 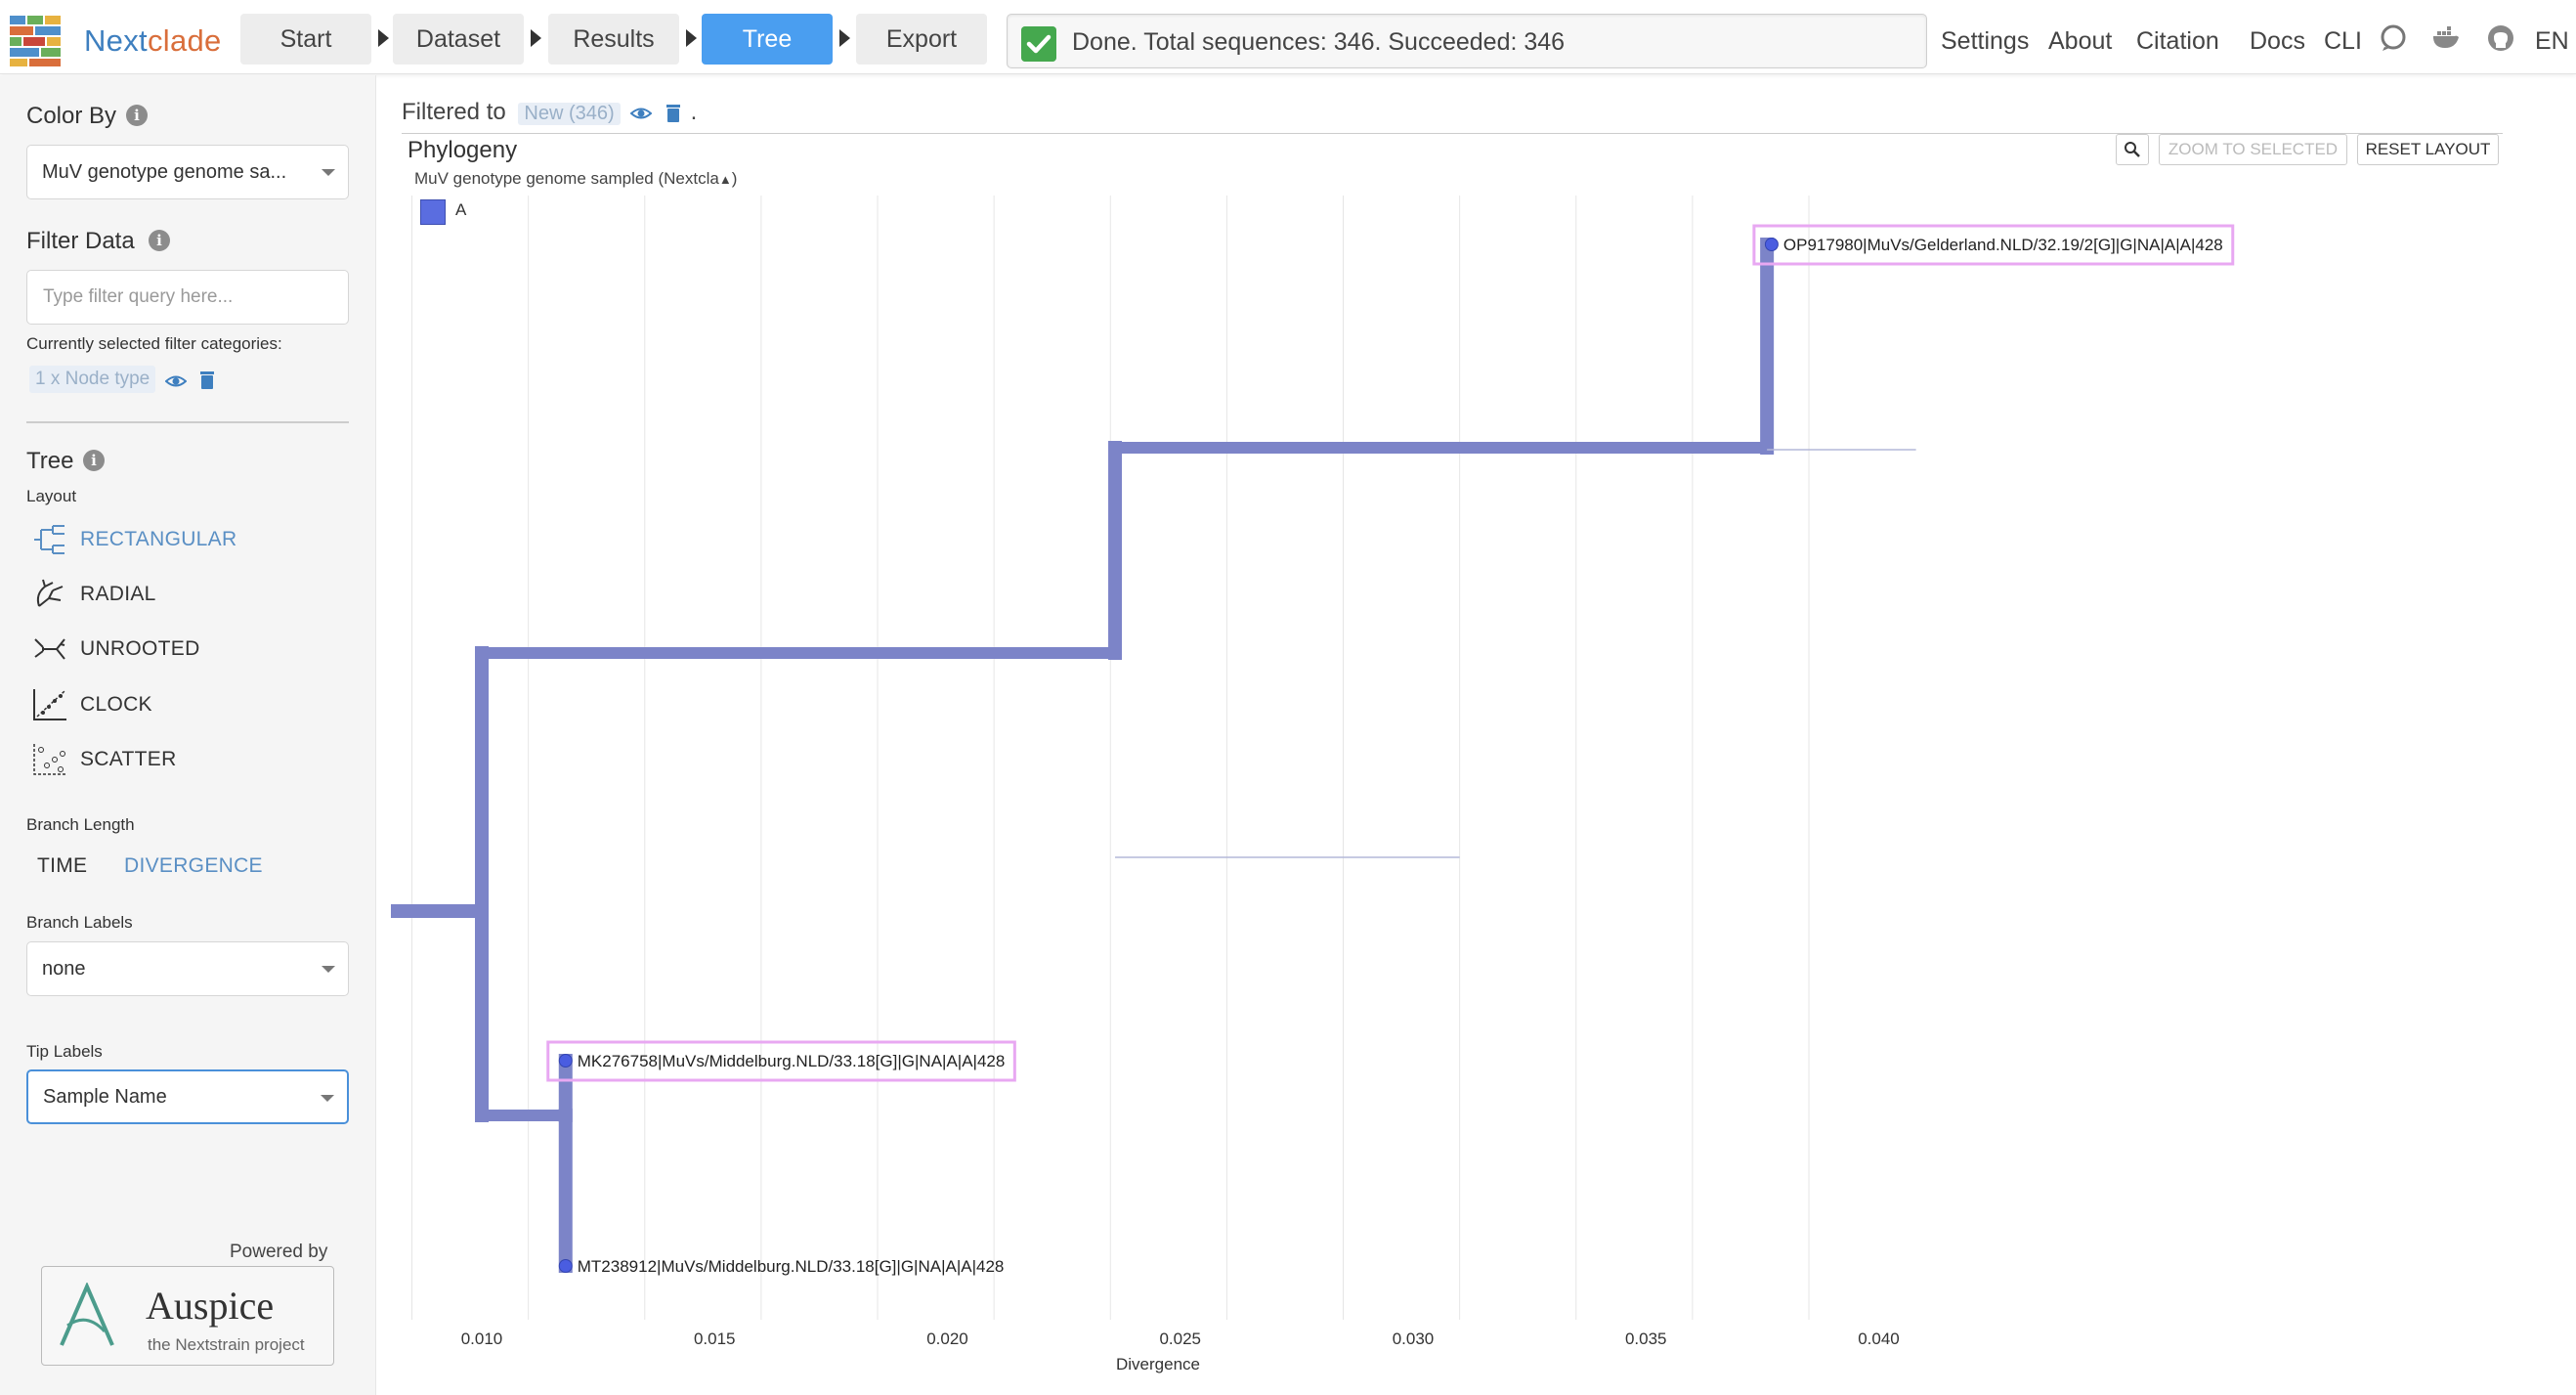 What do you see at coordinates (80, 824) in the screenshot?
I see `branch-length-label: Branch Length` at bounding box center [80, 824].